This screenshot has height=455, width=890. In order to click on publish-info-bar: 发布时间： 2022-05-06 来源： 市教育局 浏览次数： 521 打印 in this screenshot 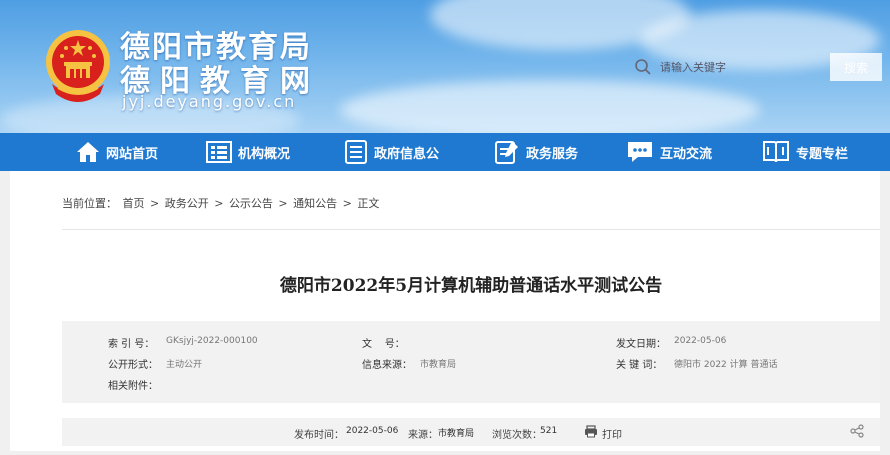, I will do `click(471, 432)`.